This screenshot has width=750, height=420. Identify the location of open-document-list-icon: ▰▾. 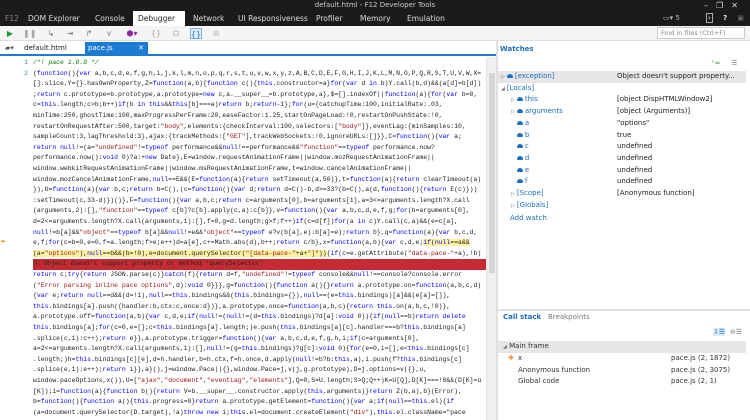
(9, 48).